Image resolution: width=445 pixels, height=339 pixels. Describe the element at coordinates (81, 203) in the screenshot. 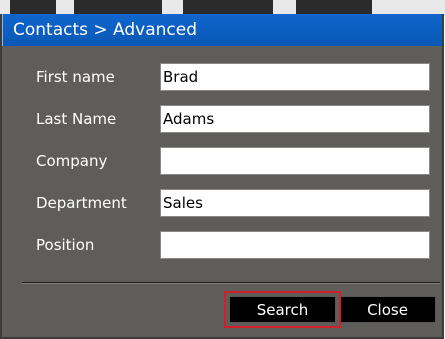

I see `department-label: Department` at that location.